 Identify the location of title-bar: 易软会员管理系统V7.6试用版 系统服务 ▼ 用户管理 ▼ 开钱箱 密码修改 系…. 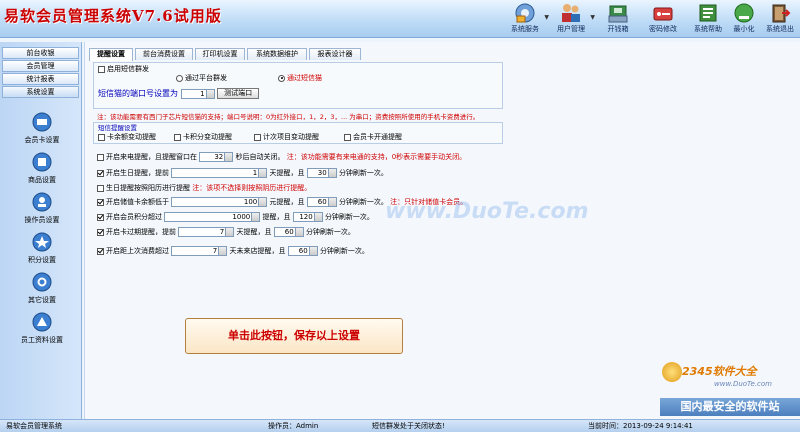
(400, 19).